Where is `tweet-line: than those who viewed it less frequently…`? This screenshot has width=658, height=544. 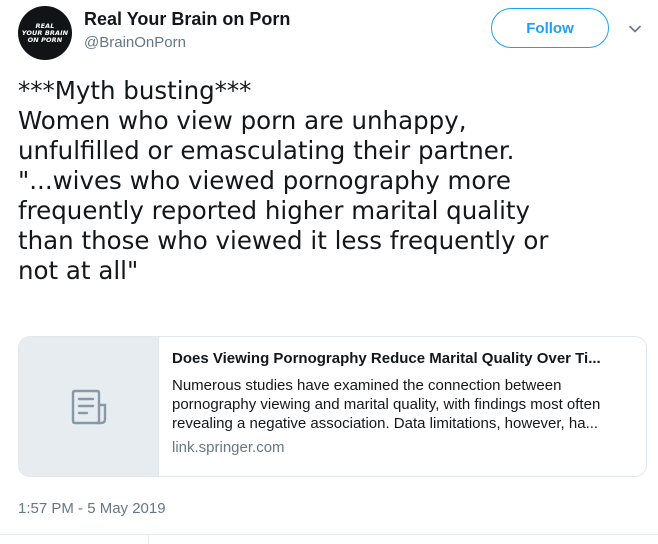 tweet-line: than those who viewed it less frequently… is located at coordinates (283, 240).